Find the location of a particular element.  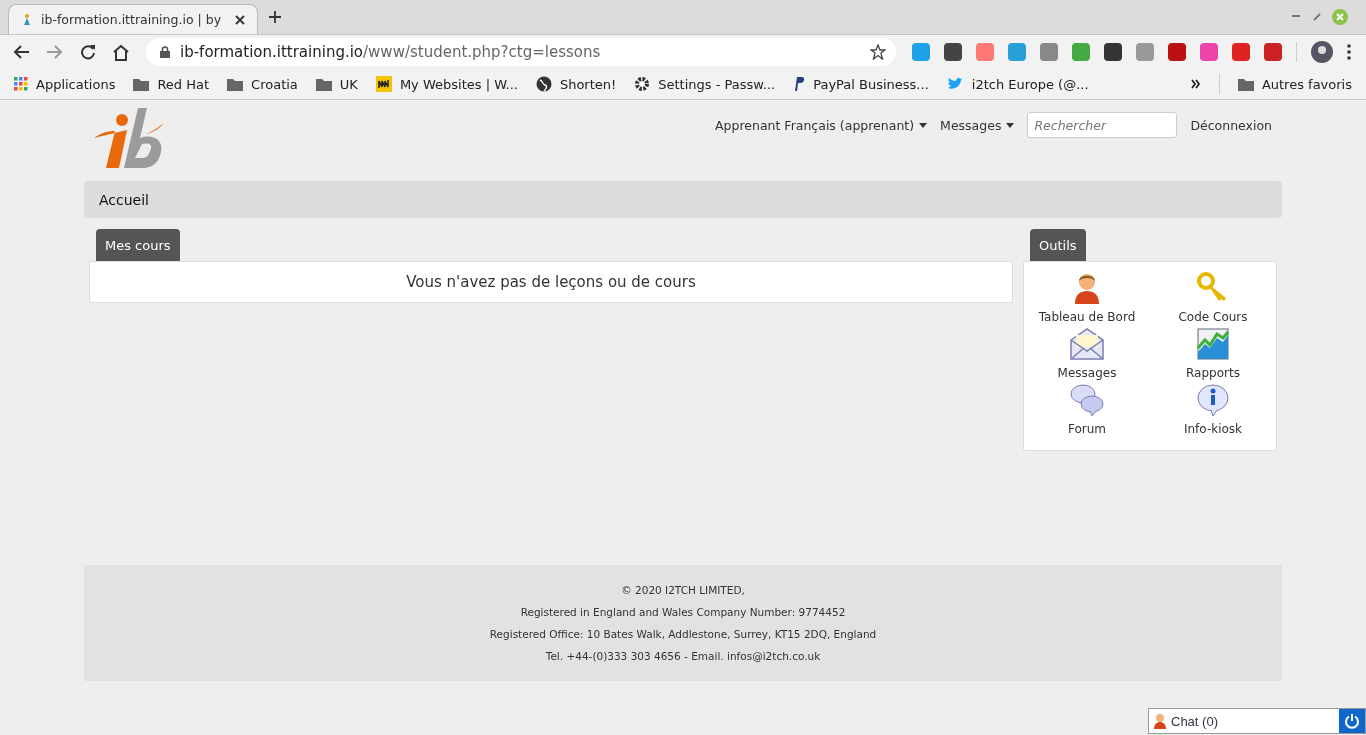

address-bar: ib-formation.ittraining.io/www/student.php?ctg=lessons is located at coordinates (521, 52).